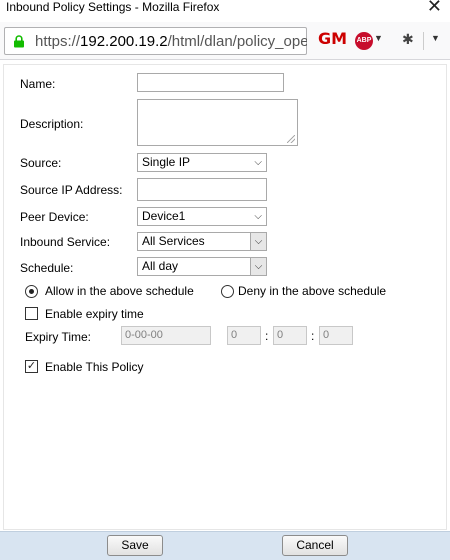 The image size is (450, 560). Describe the element at coordinates (166, 335) in the screenshot. I see `expiry-date-input: 0-00-00` at that location.